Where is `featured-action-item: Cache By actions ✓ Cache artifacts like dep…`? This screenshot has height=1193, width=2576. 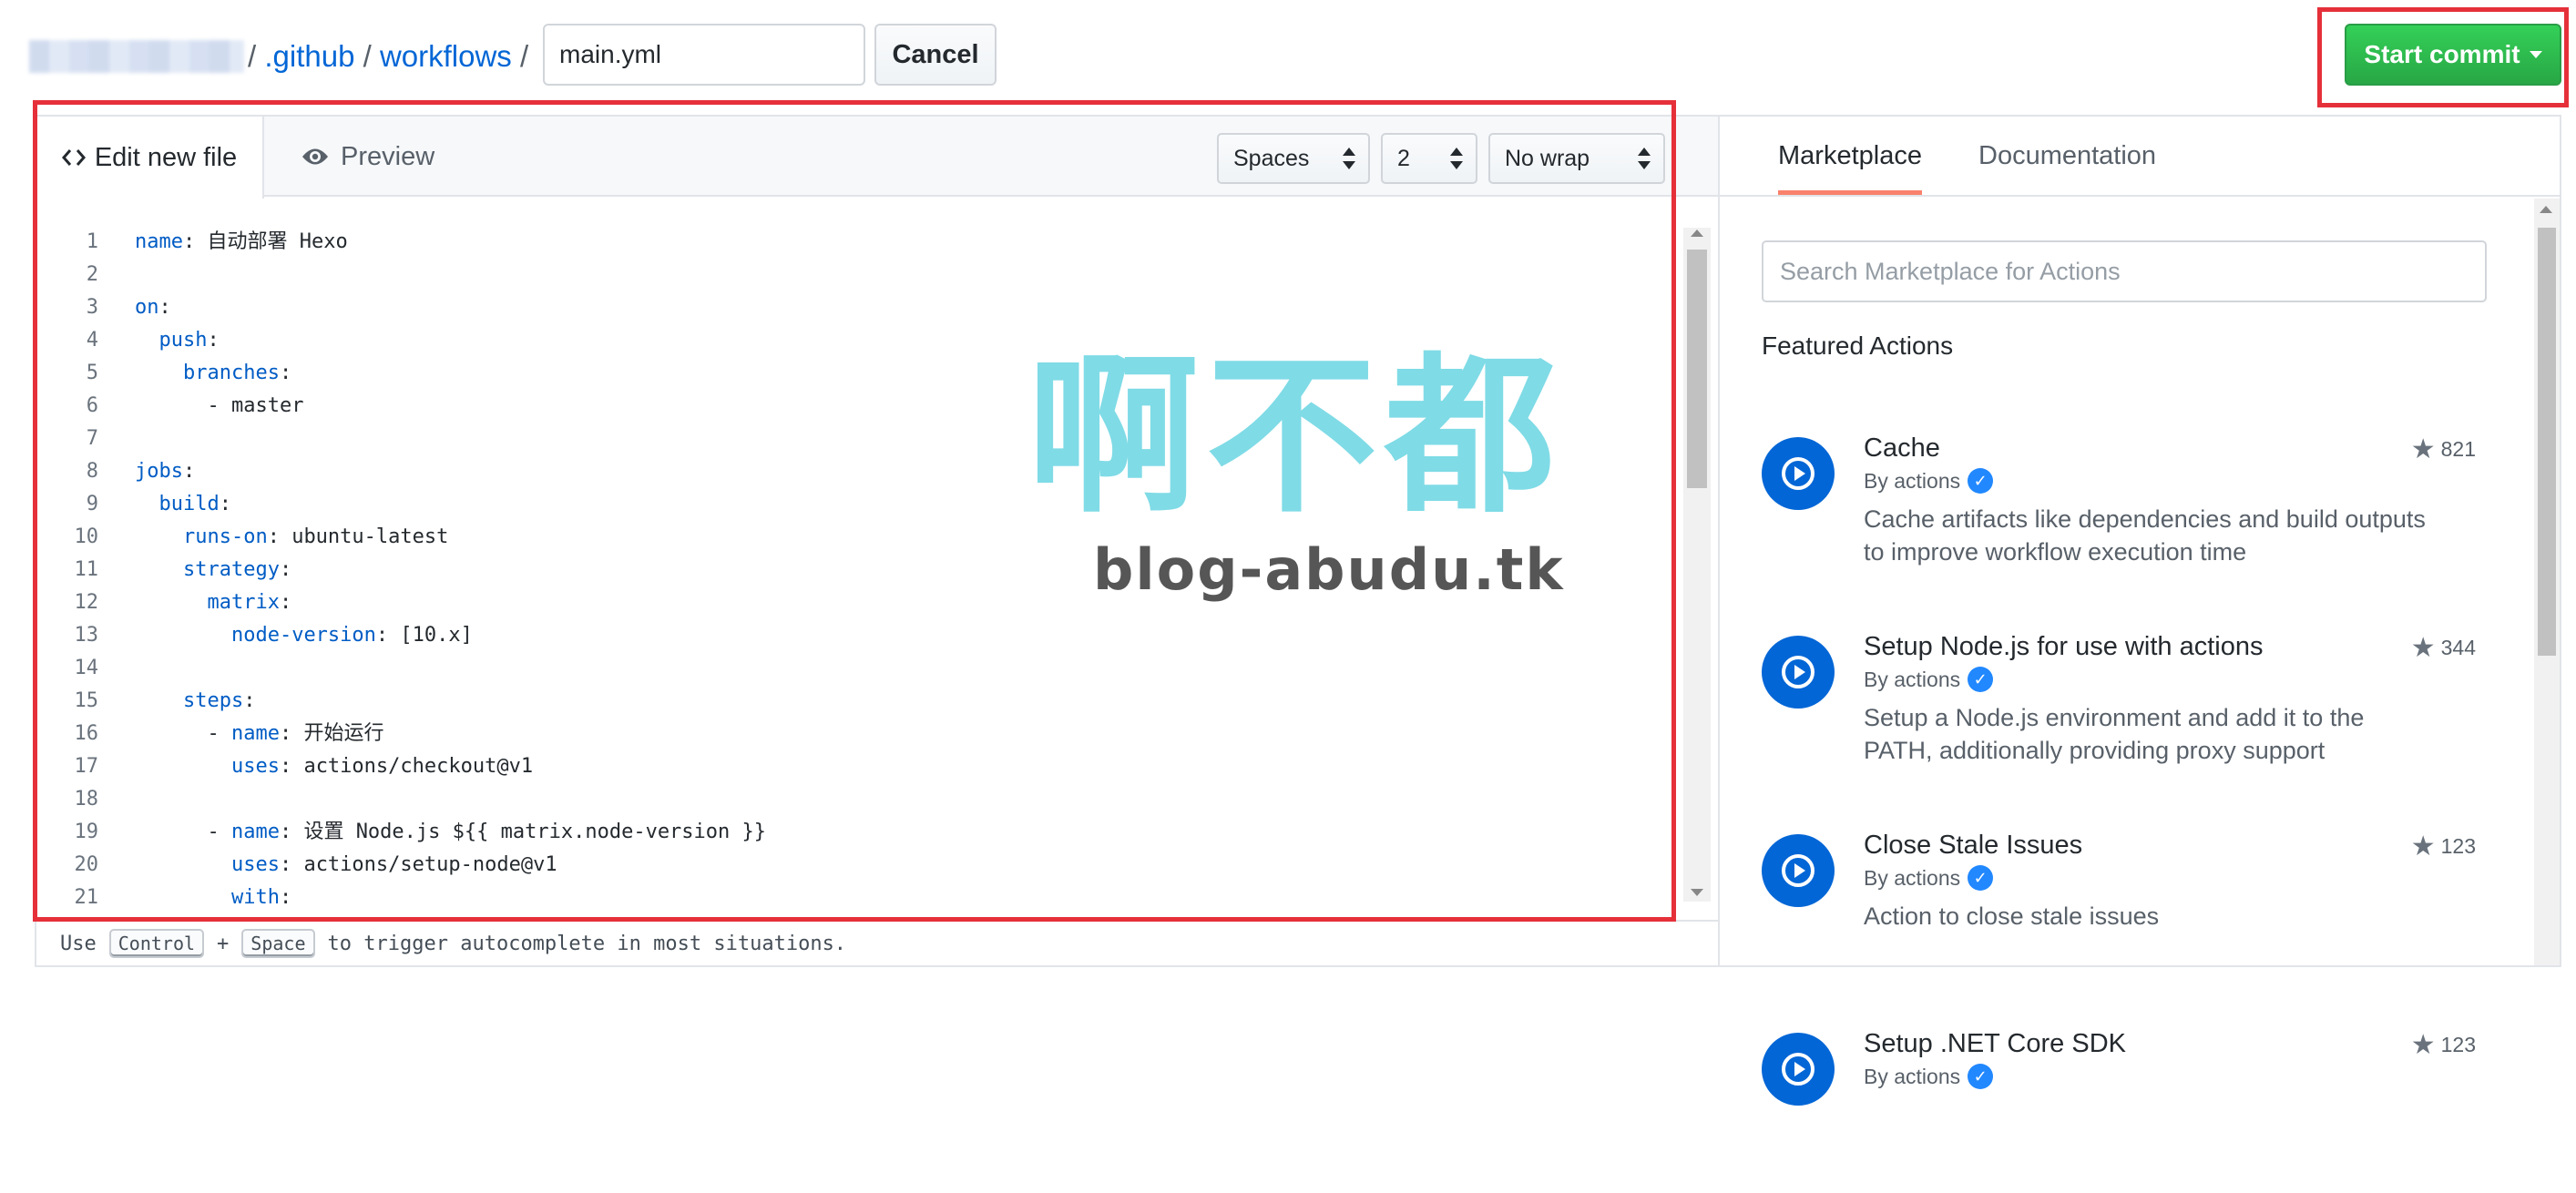
featured-action-item: Cache By actions ✓ Cache artifacts like dep… is located at coordinates (2140, 515).